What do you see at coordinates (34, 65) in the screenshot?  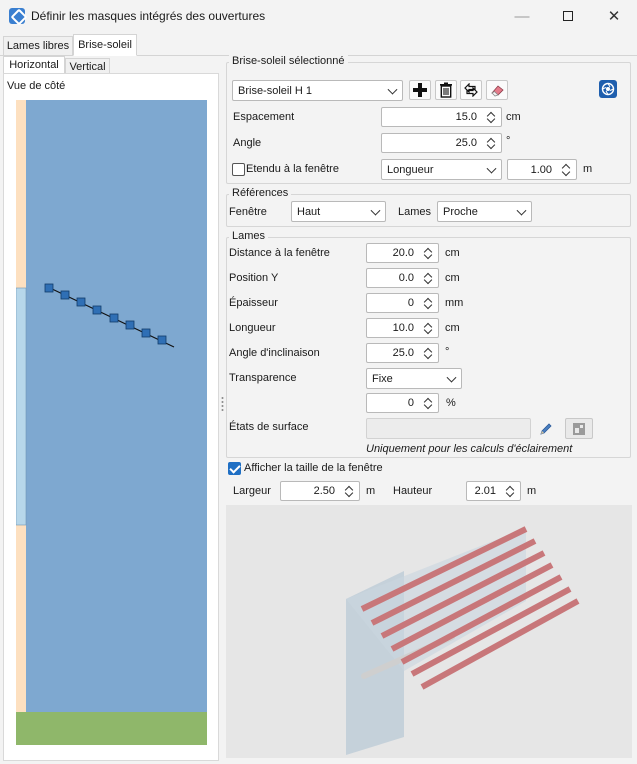 I see `tab-horizontal: Horizontal` at bounding box center [34, 65].